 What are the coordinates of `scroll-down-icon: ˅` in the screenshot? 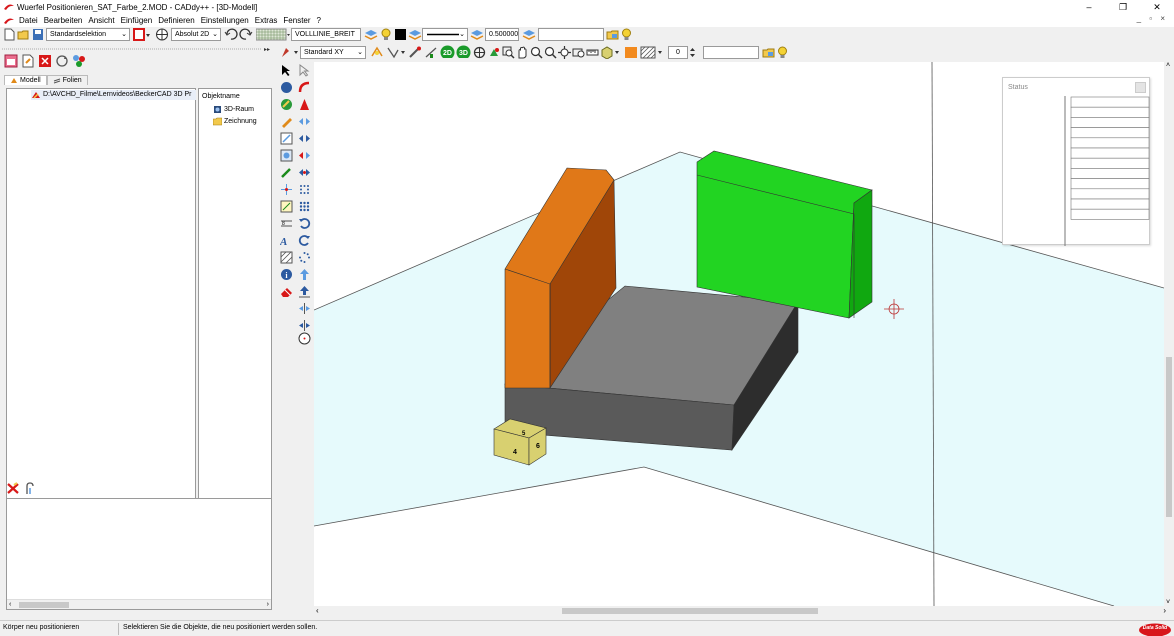 It's located at (1168, 602).